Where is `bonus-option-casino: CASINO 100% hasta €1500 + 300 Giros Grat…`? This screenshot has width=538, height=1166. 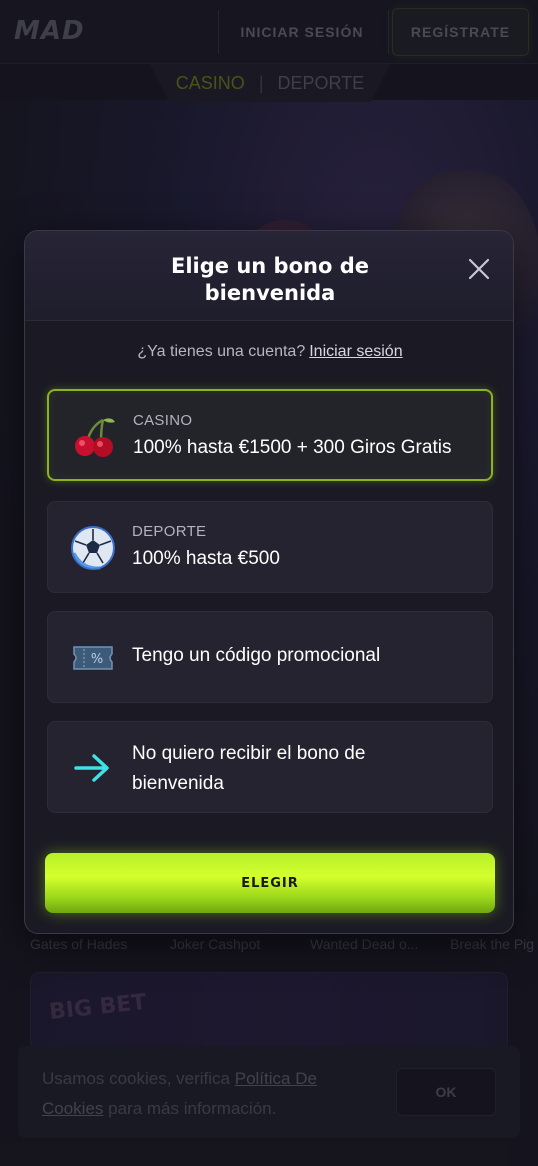
bonus-option-casino: CASINO 100% hasta €1500 + 300 Giros Grat… is located at coordinates (270, 435).